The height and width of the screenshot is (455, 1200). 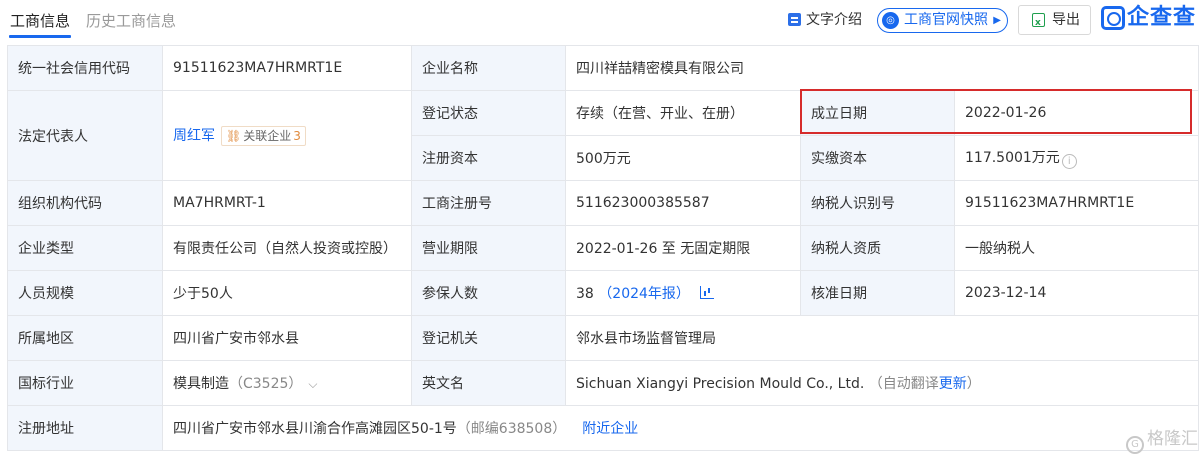 I want to click on update-translation-link: 更新, so click(x=953, y=384).